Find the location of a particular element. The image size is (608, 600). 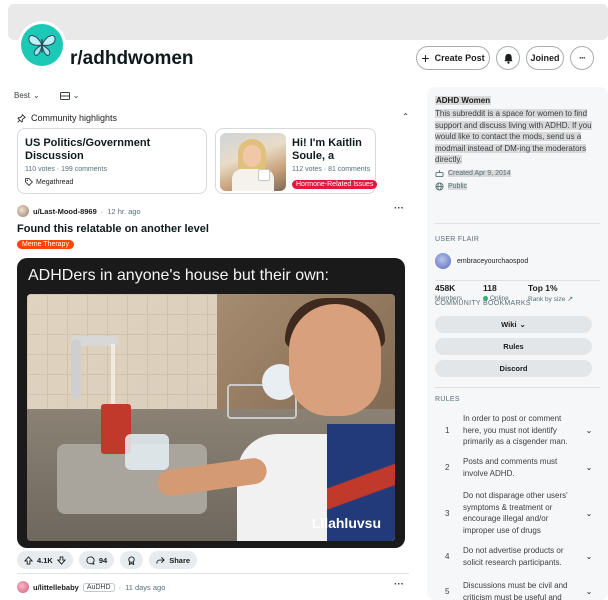

comment-count: 94 is located at coordinates (103, 560).